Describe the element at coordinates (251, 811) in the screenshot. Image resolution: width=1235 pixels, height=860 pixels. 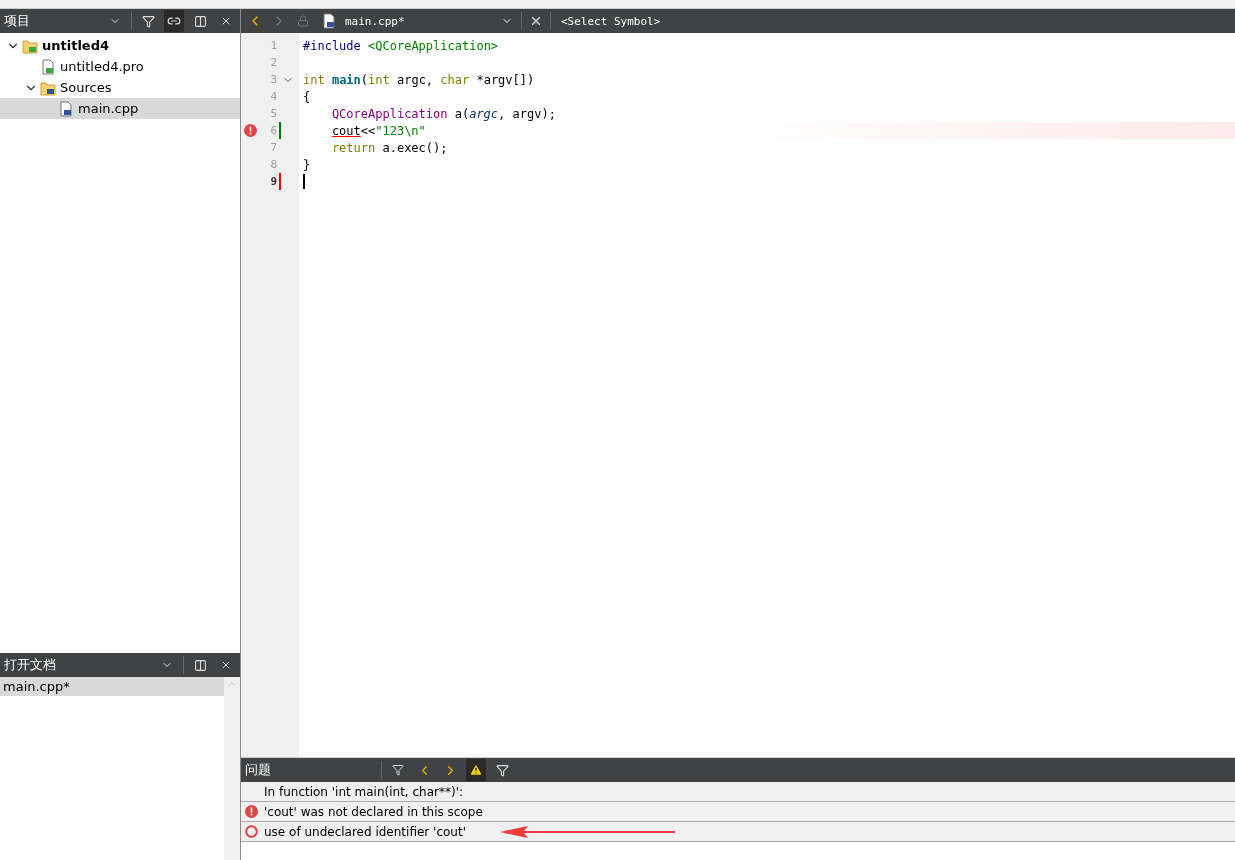
I see `error-icon` at that location.